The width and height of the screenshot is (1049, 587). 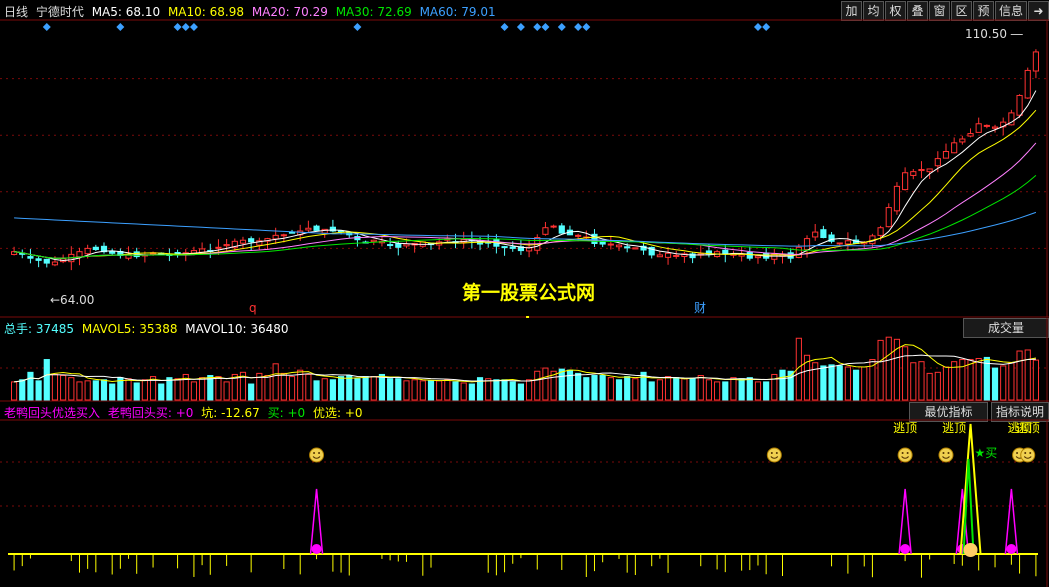 I want to click on volume-chart, so click(x=524, y=360).